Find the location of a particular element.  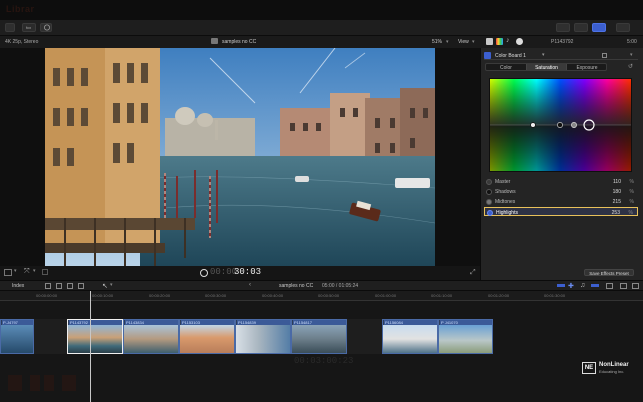

reset-icon: ↺ is located at coordinates (630, 66).